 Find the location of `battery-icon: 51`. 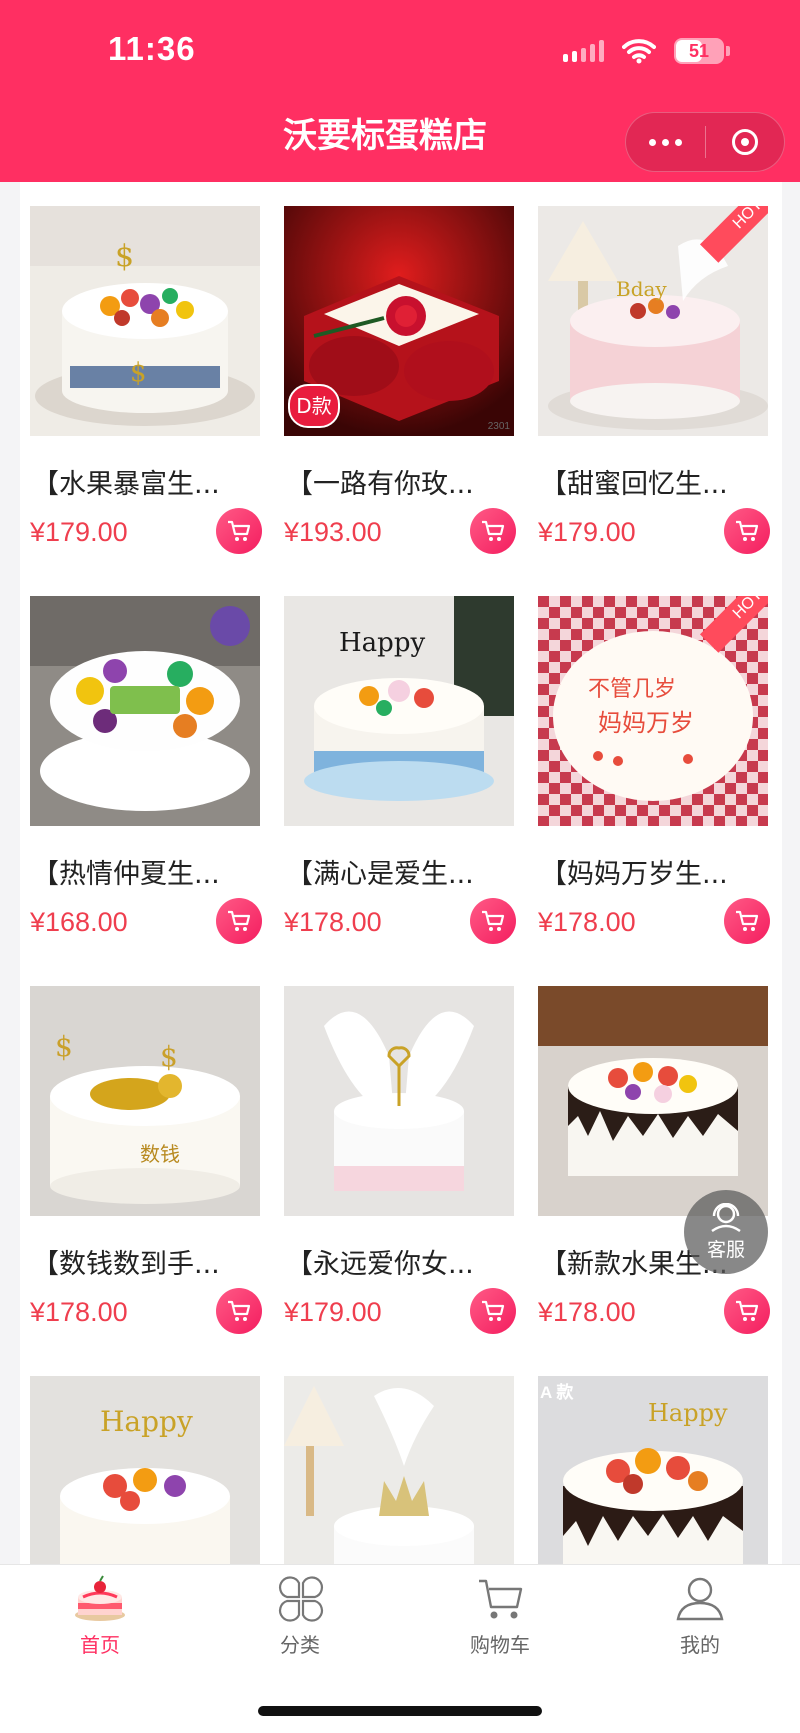

battery-icon: 51 is located at coordinates (699, 51).